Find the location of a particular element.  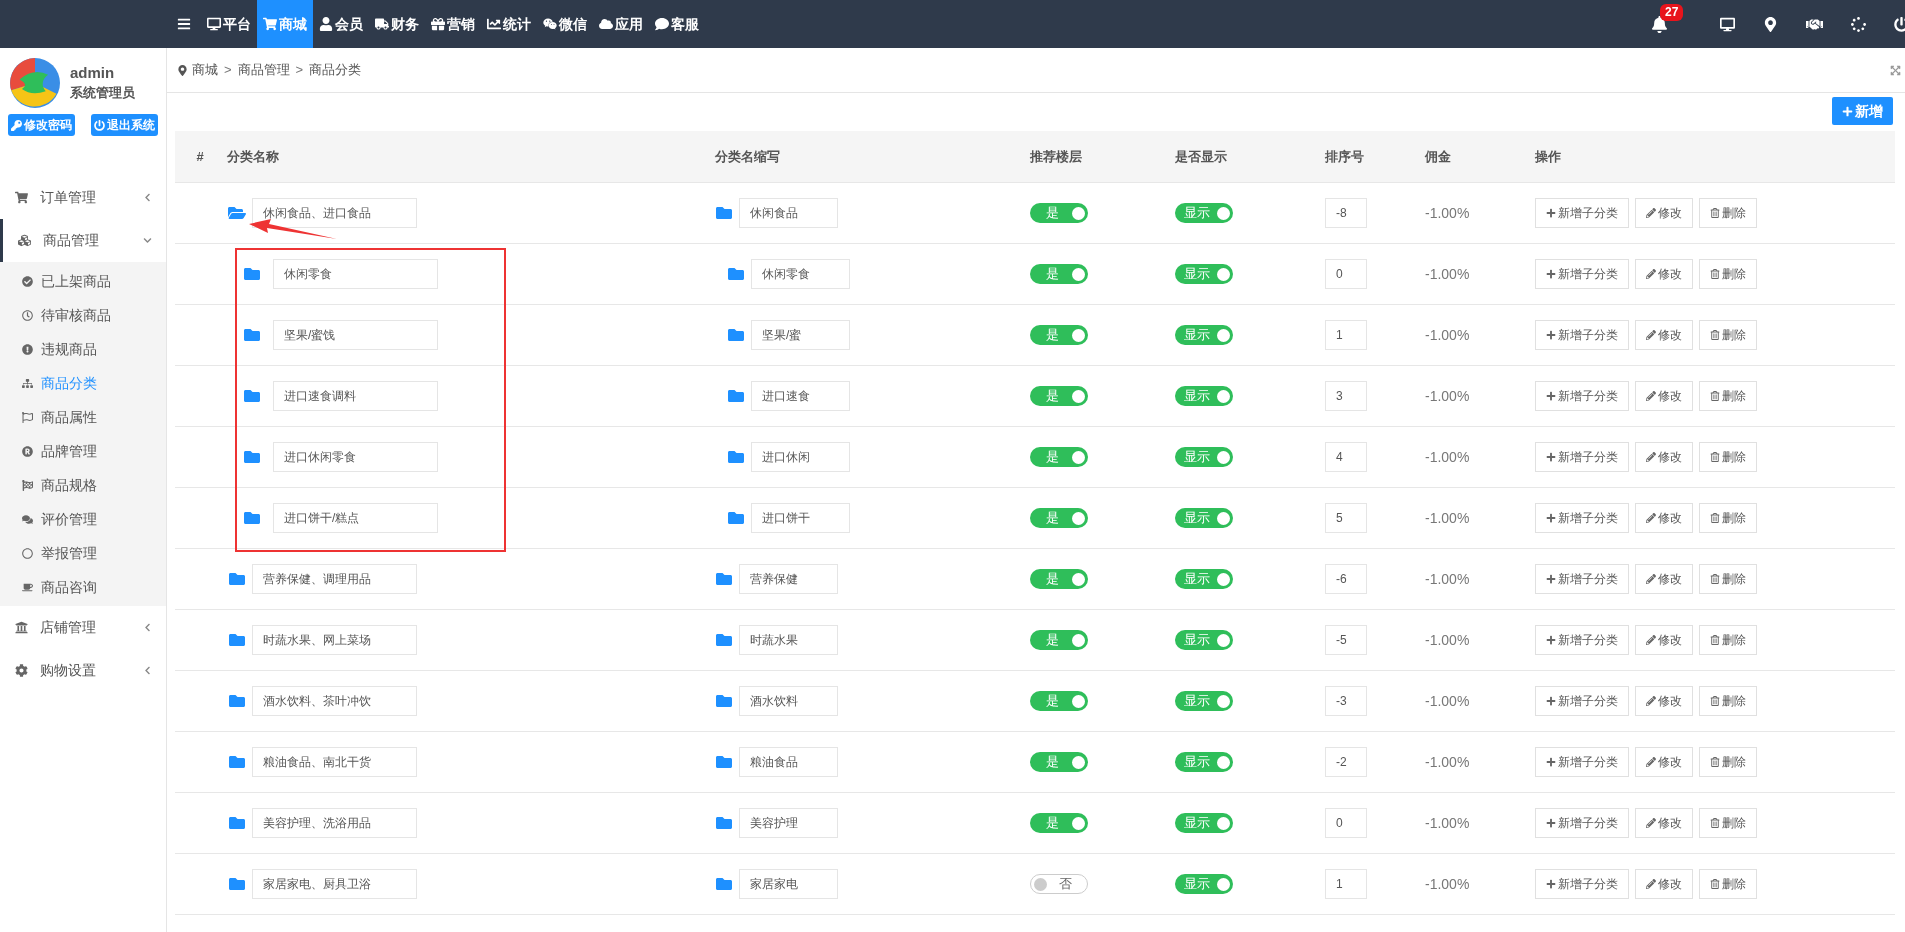

location-pin-icon is located at coordinates (1770, 24).